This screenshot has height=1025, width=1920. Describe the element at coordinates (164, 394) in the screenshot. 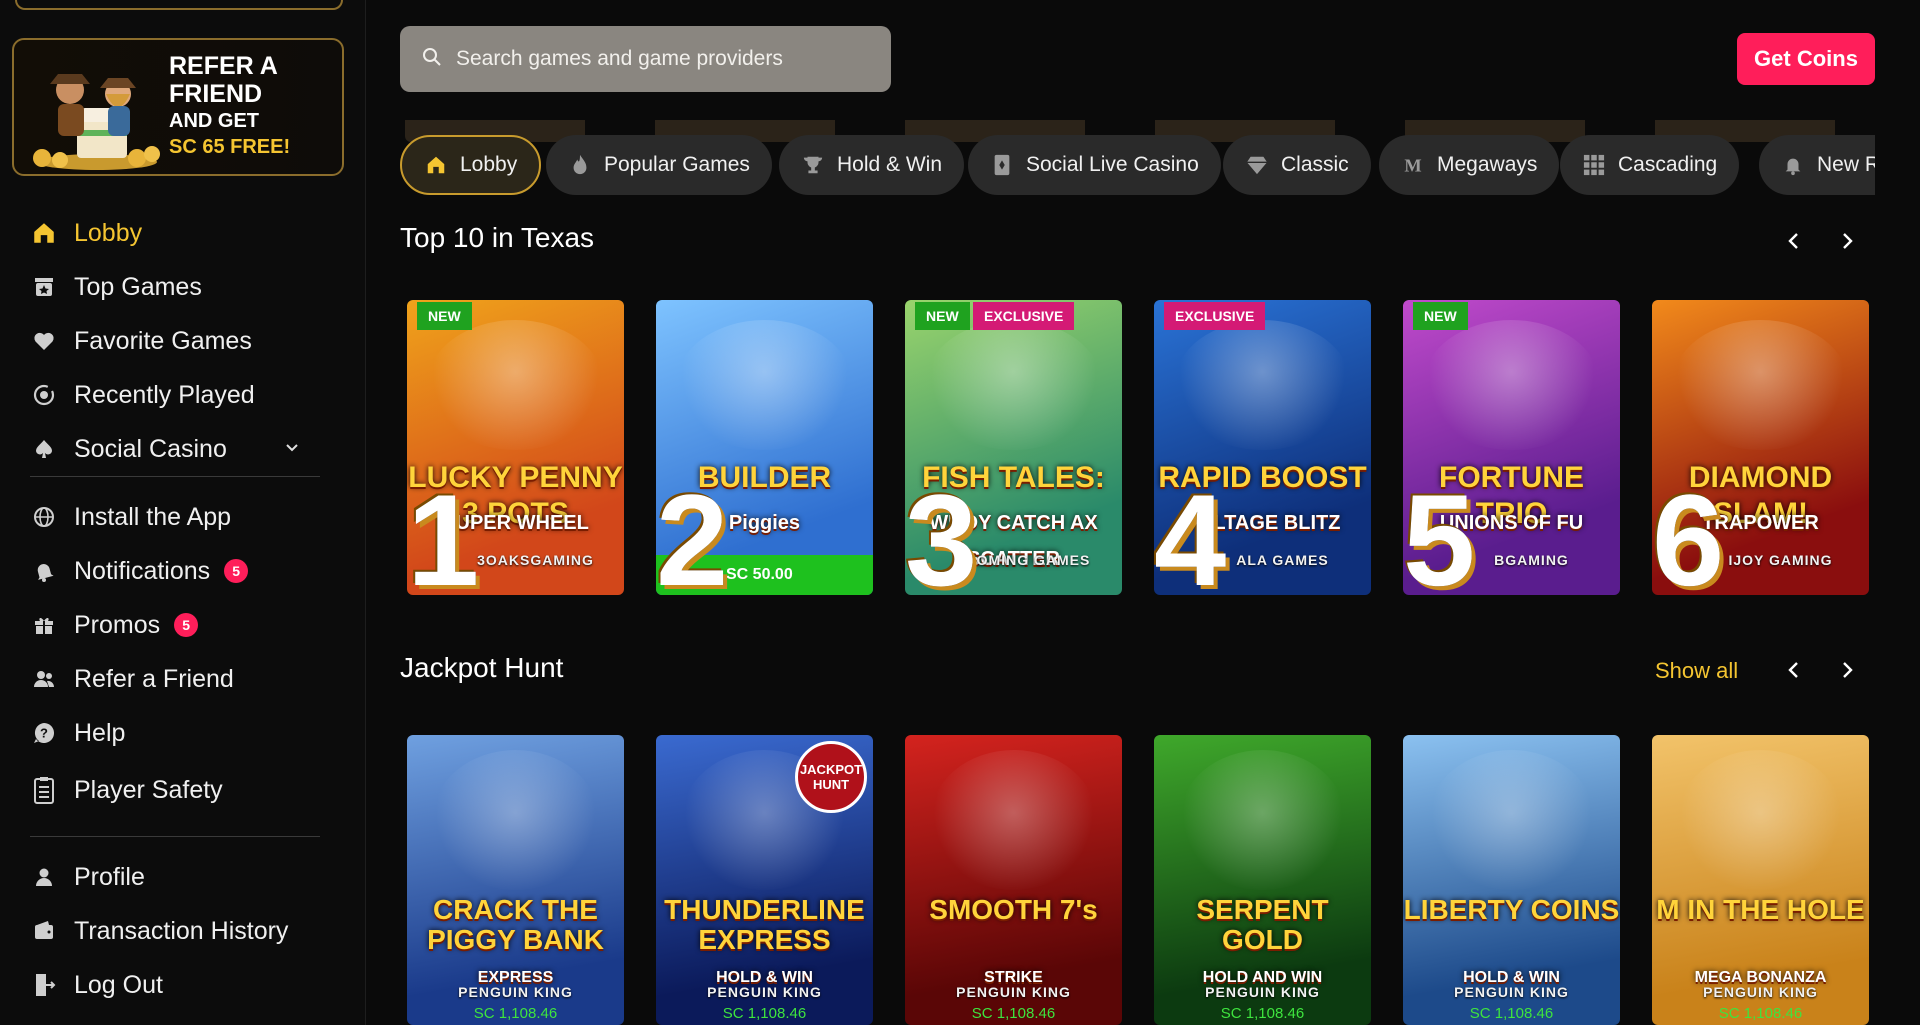

I see `sidebar-item-label: Recently Played` at that location.